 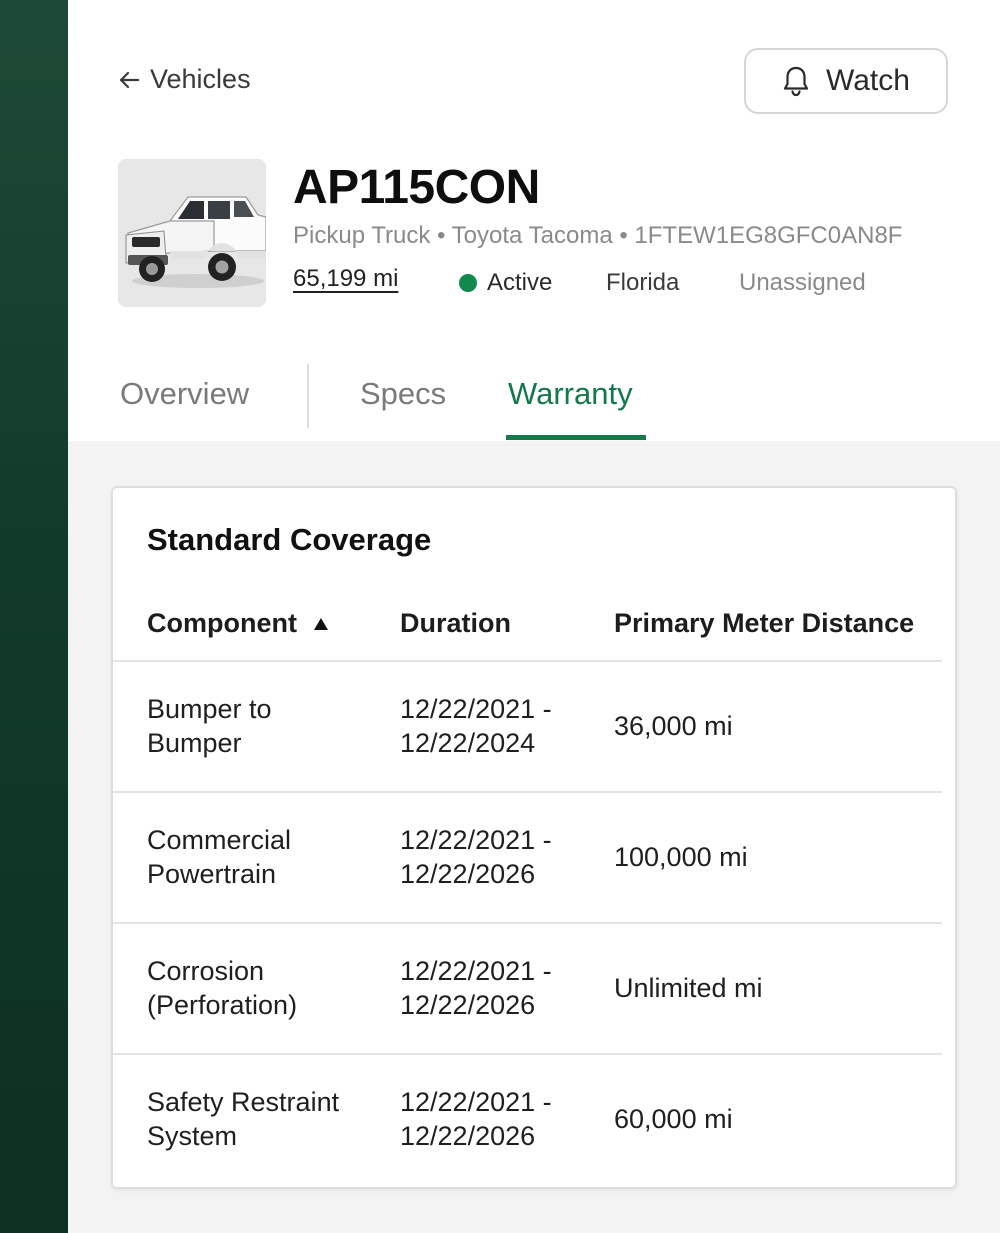 What do you see at coordinates (289, 539) in the screenshot?
I see `card-title: Standard Coverage` at bounding box center [289, 539].